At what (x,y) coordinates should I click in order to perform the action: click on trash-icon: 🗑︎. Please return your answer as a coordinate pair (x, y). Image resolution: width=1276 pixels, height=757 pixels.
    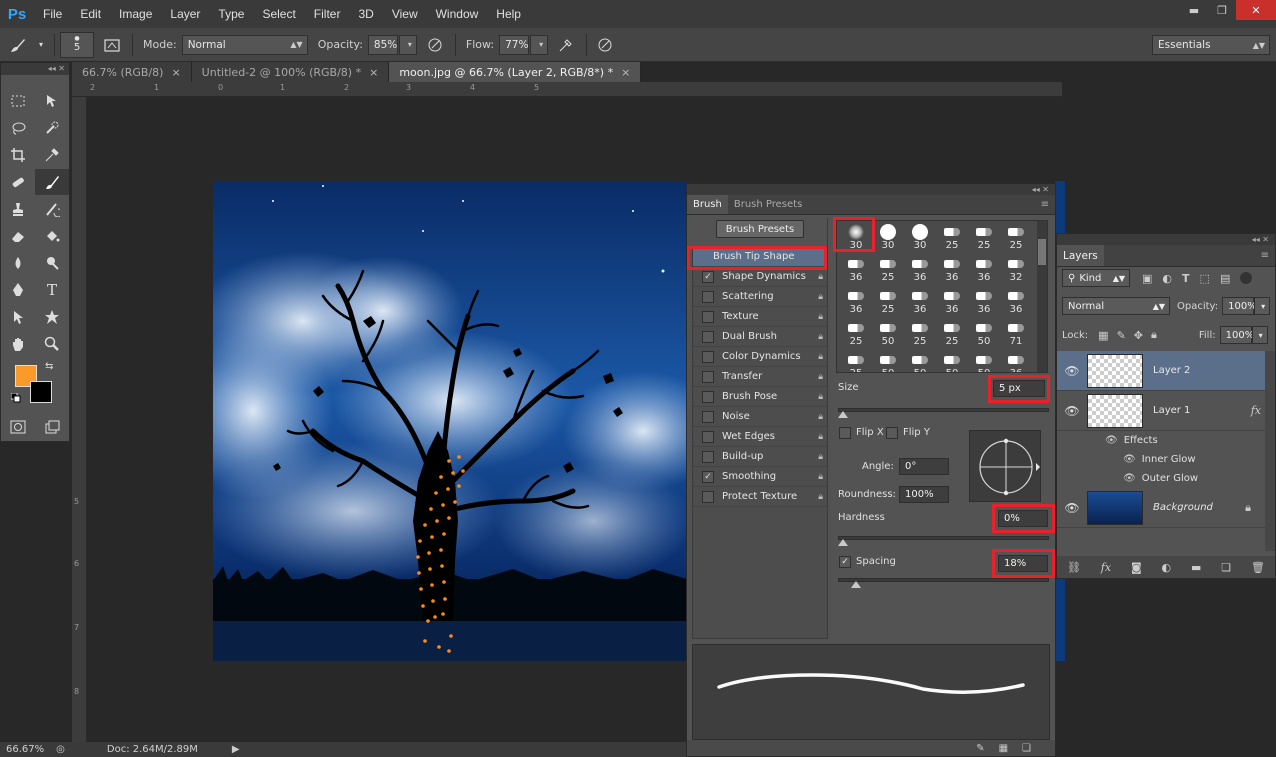
    Looking at the image, I should click on (1258, 567).